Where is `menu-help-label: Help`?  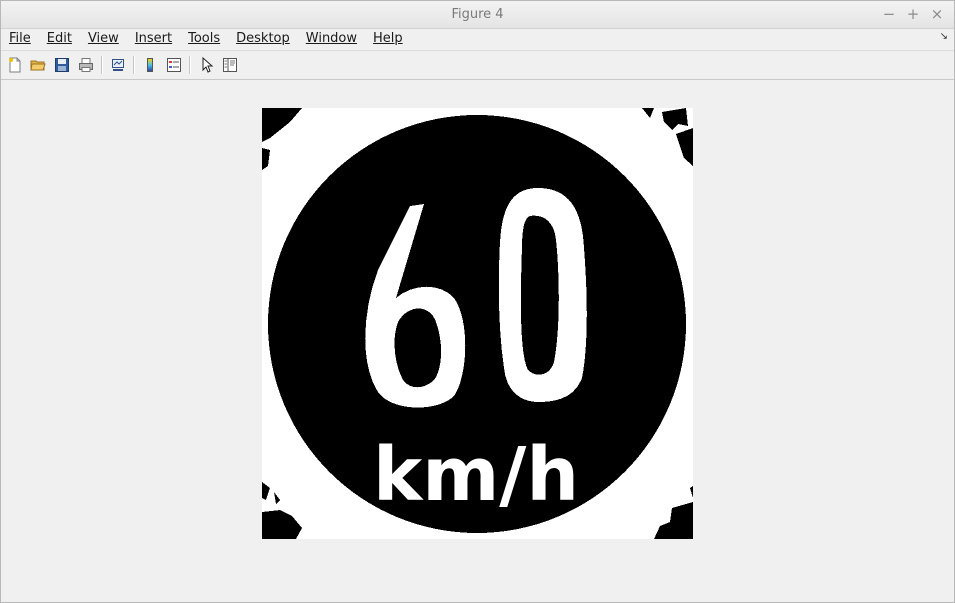 menu-help-label: Help is located at coordinates (388, 38).